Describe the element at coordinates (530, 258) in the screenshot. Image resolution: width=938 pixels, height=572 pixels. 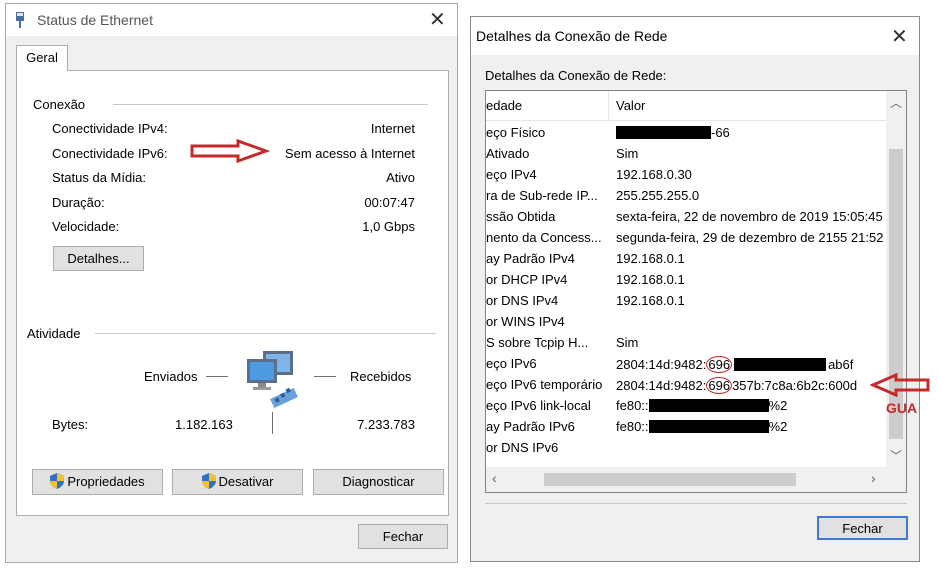
I see `property-cell: ay Padrão IPv4` at that location.